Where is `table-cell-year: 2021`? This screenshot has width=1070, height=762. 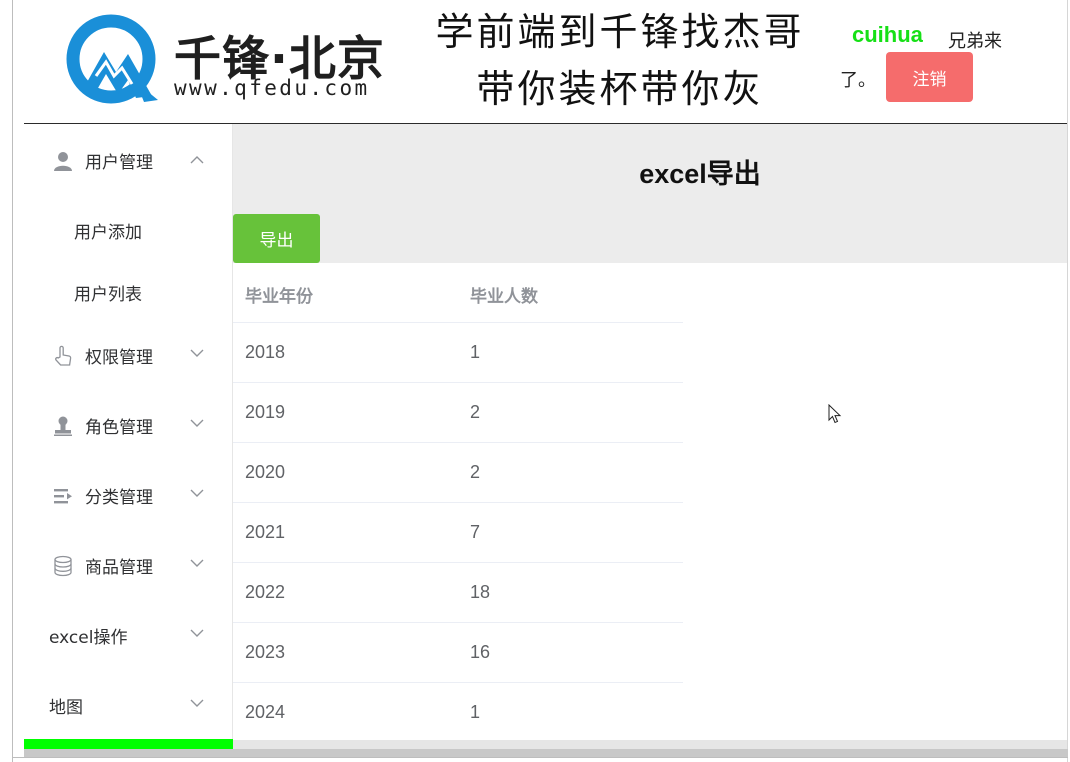 table-cell-year: 2021 is located at coordinates (265, 532).